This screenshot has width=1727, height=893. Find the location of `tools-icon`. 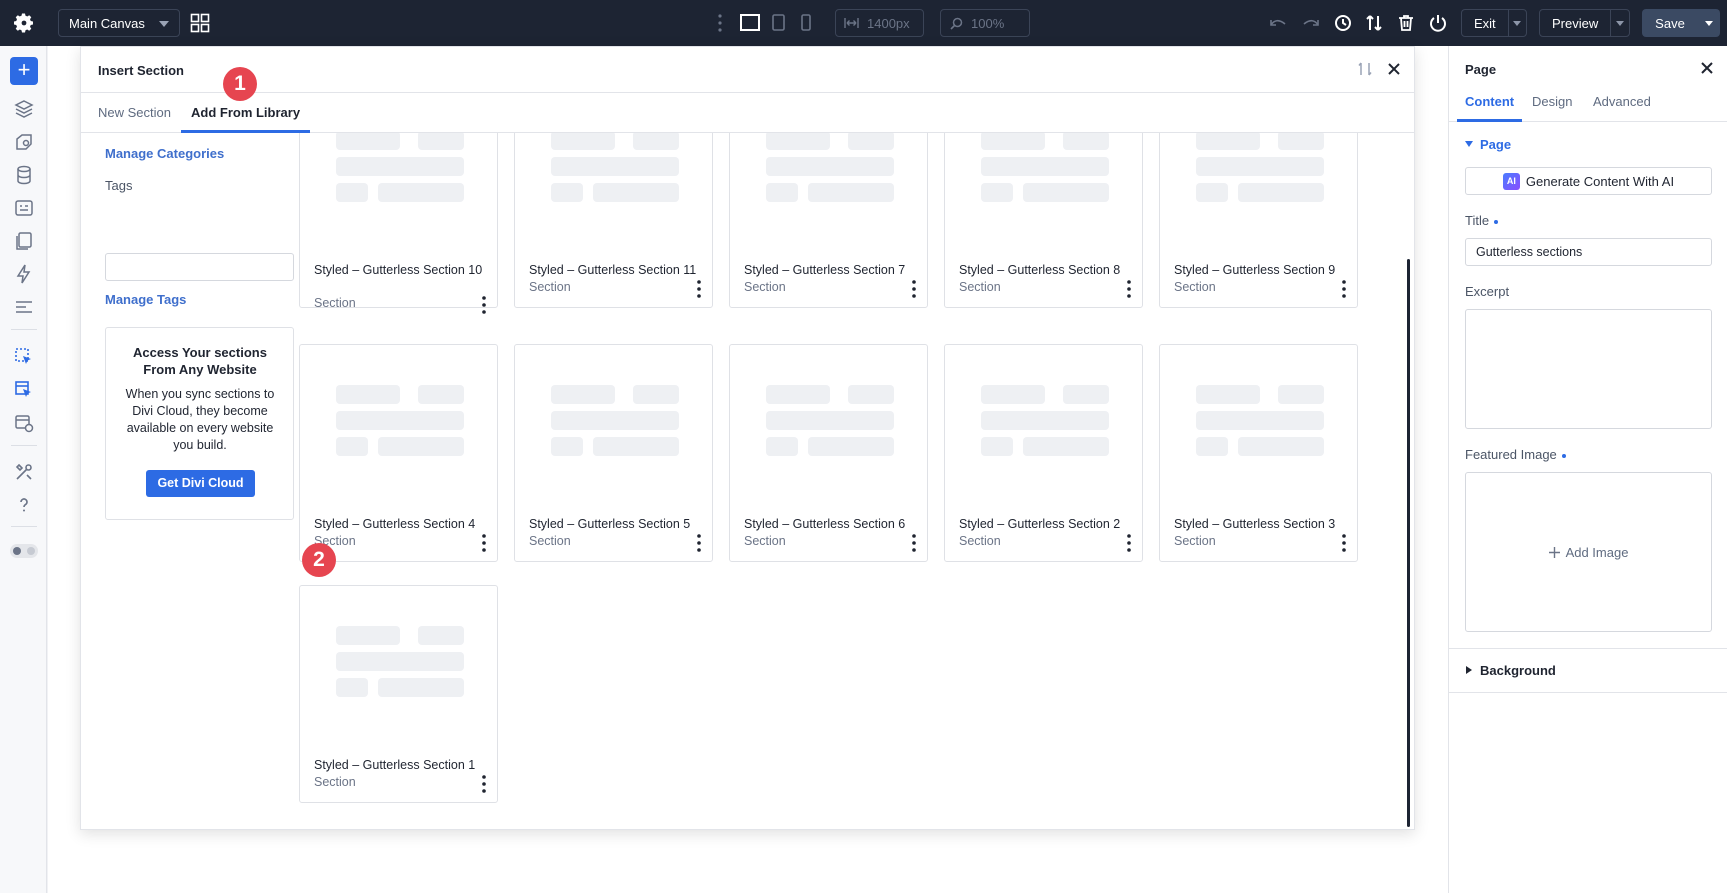

tools-icon is located at coordinates (24, 472).